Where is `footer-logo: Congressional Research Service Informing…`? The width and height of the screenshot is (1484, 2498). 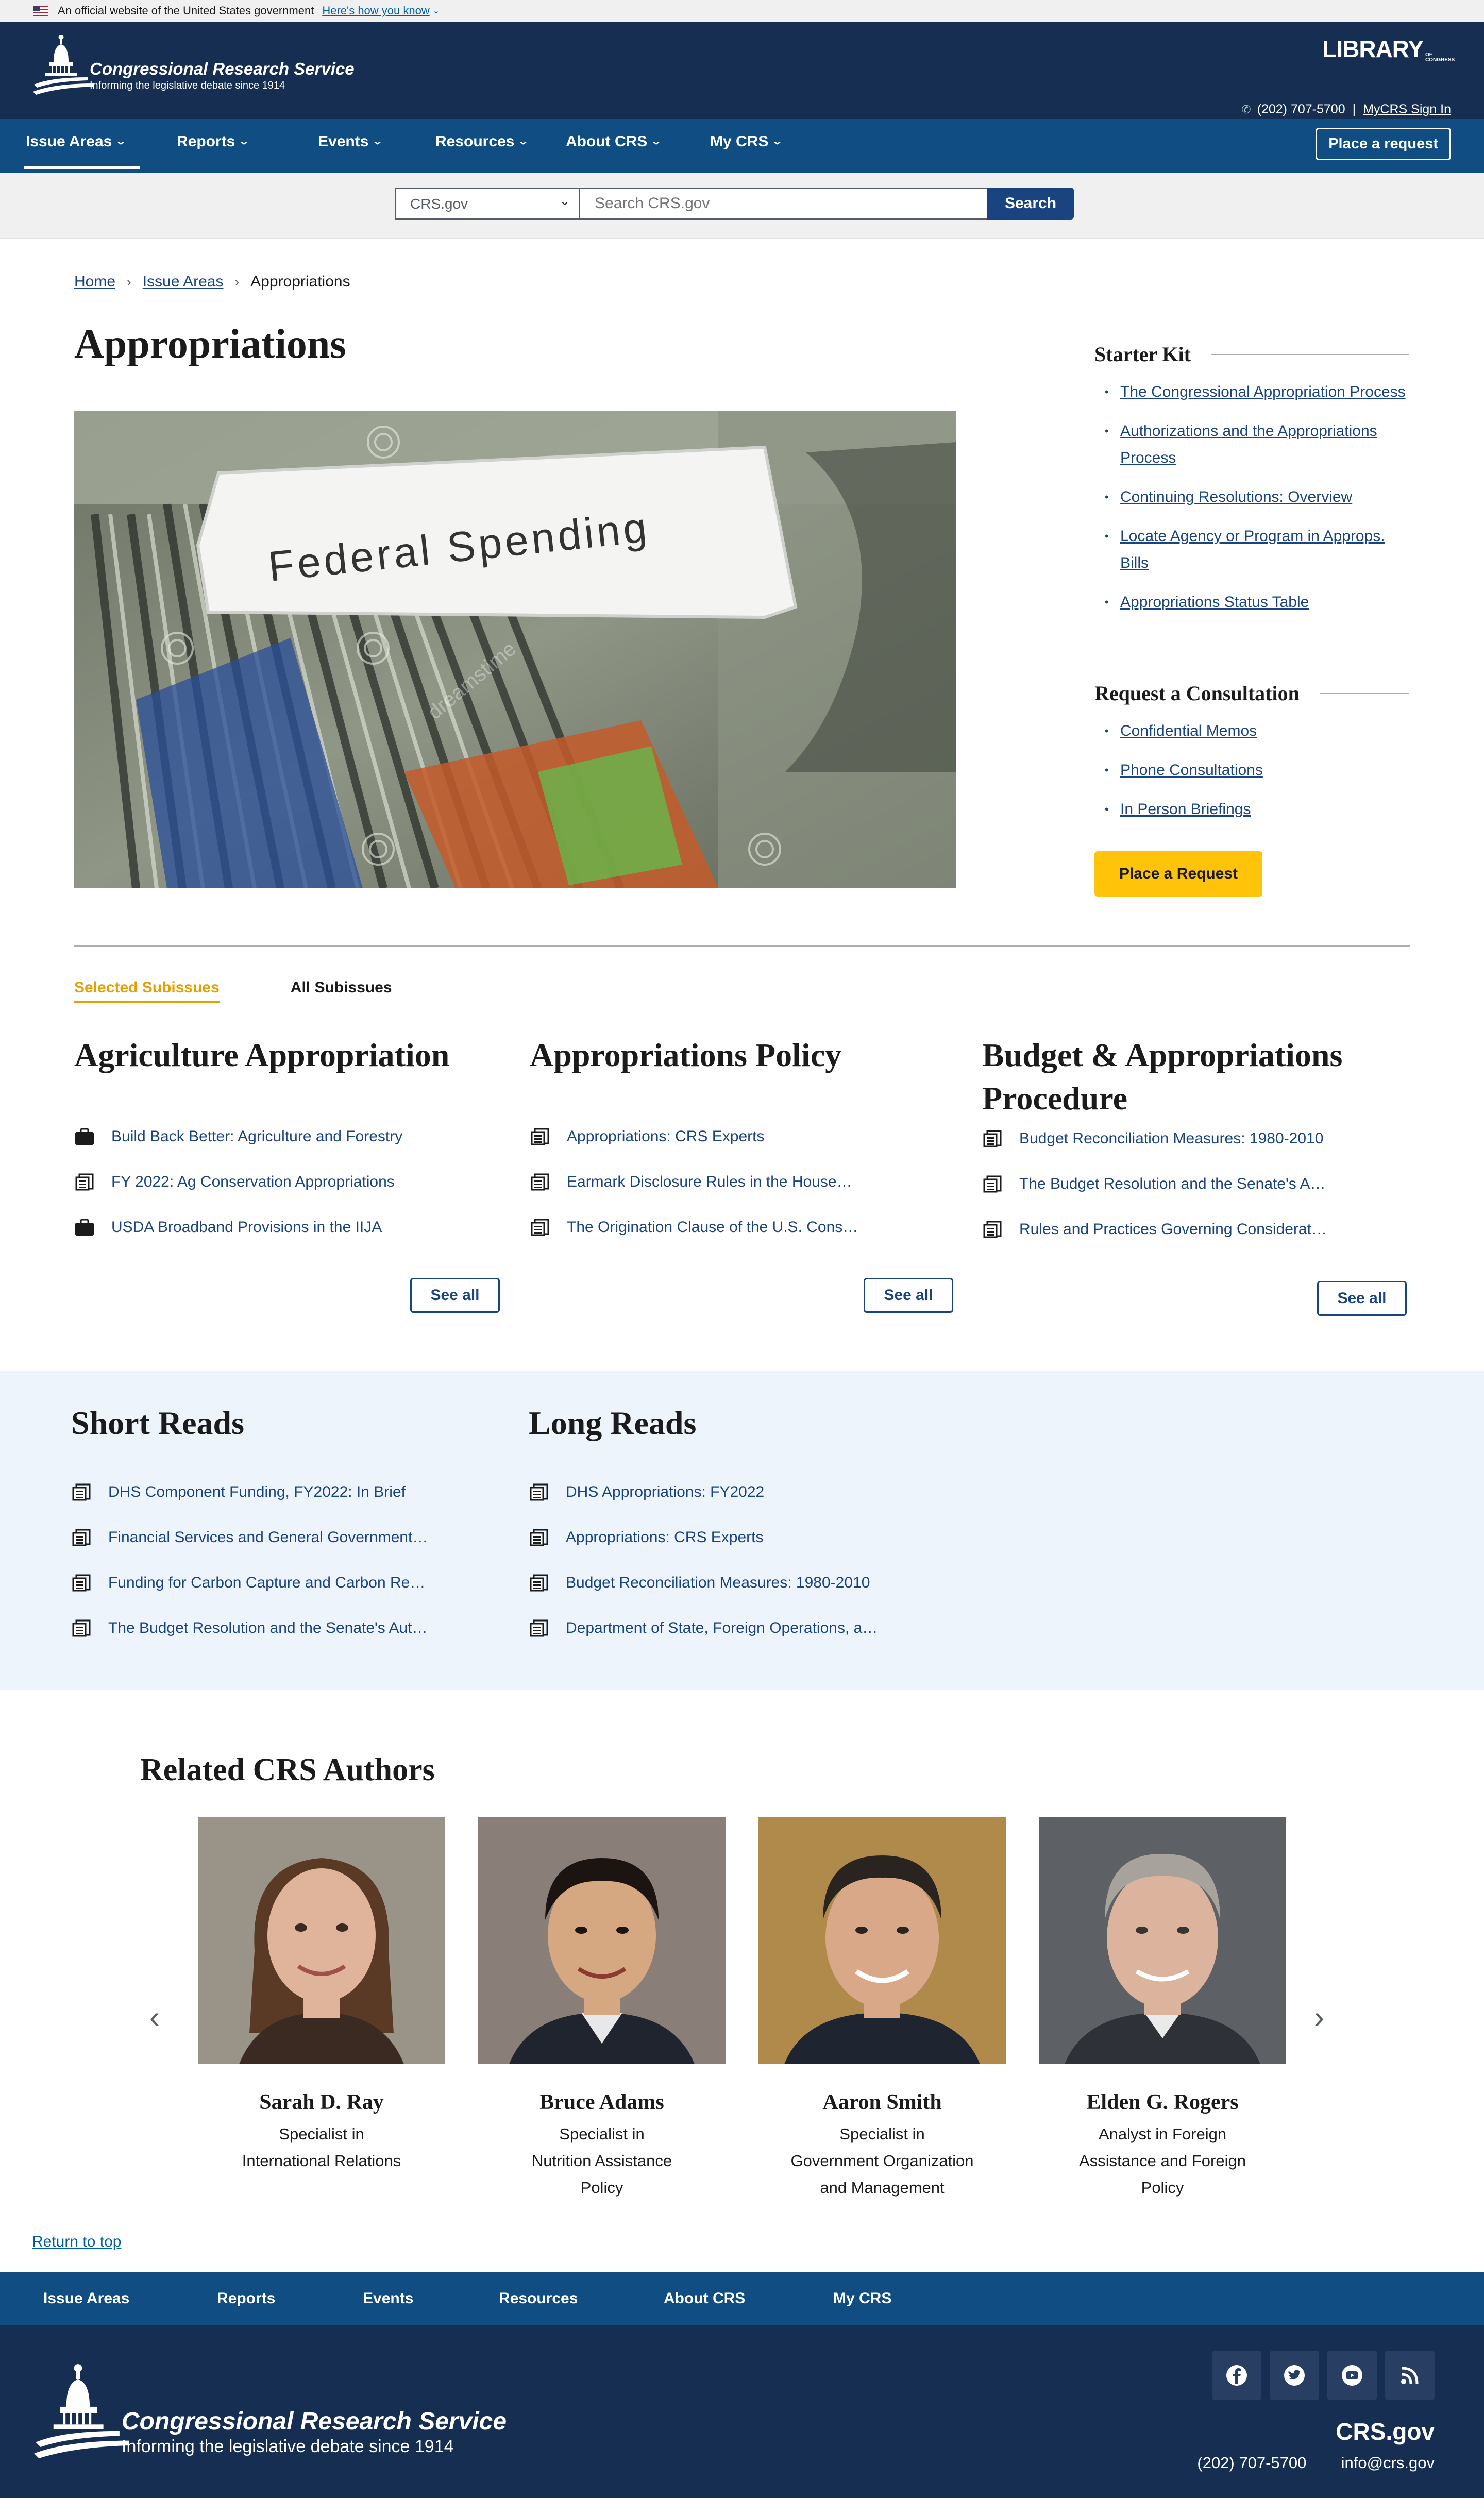
footer-logo: Congressional Research Service Informing… is located at coordinates (269, 2414).